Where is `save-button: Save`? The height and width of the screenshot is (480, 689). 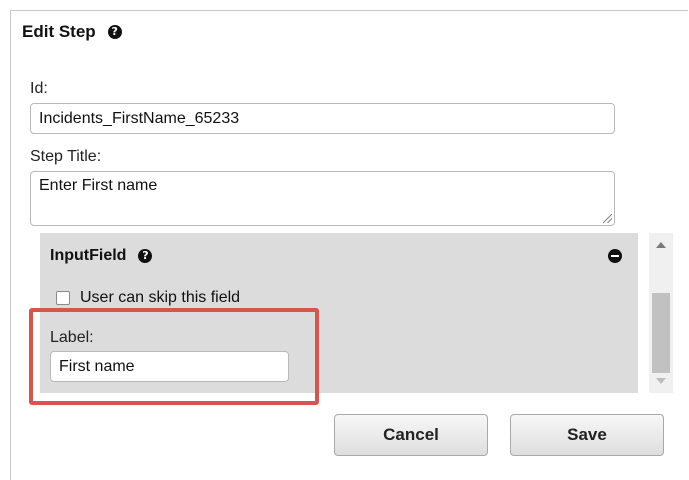 save-button: Save is located at coordinates (587, 435).